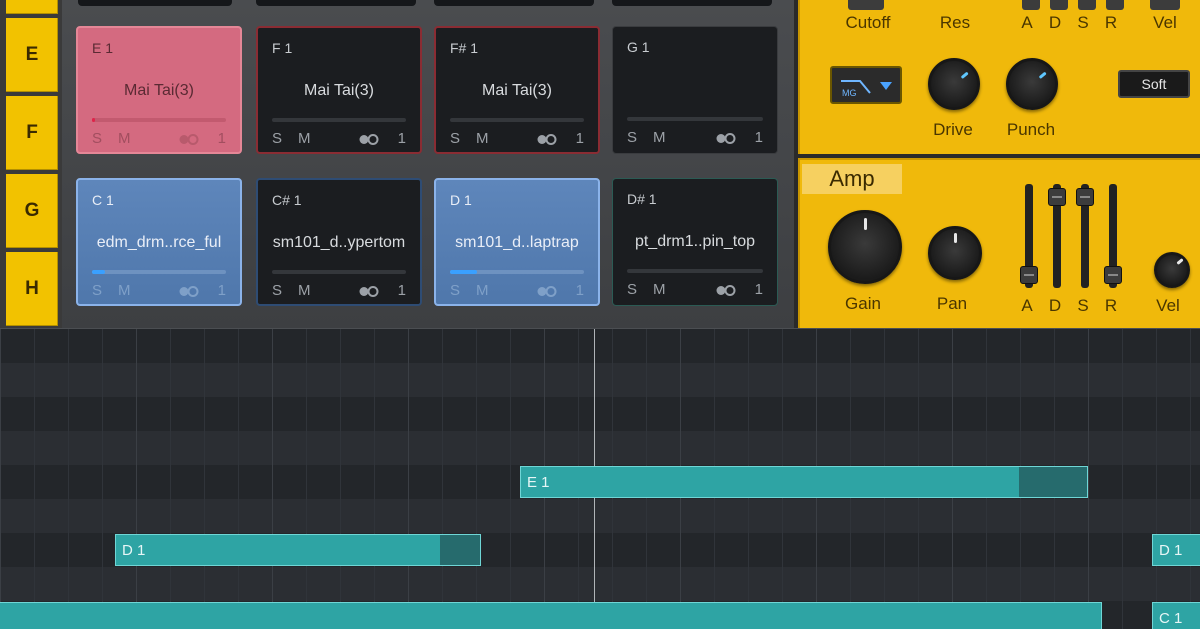  What do you see at coordinates (32, 211) in the screenshot?
I see `row-label-g: G` at bounding box center [32, 211].